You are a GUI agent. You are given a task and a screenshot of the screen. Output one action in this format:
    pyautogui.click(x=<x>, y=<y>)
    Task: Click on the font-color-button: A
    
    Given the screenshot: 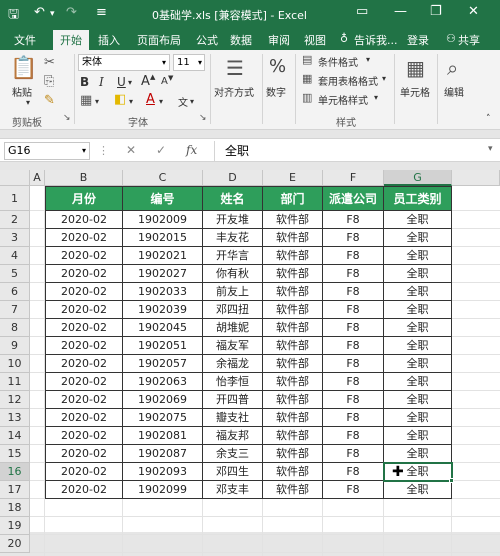 What is the action you would take?
    pyautogui.click(x=150, y=99)
    